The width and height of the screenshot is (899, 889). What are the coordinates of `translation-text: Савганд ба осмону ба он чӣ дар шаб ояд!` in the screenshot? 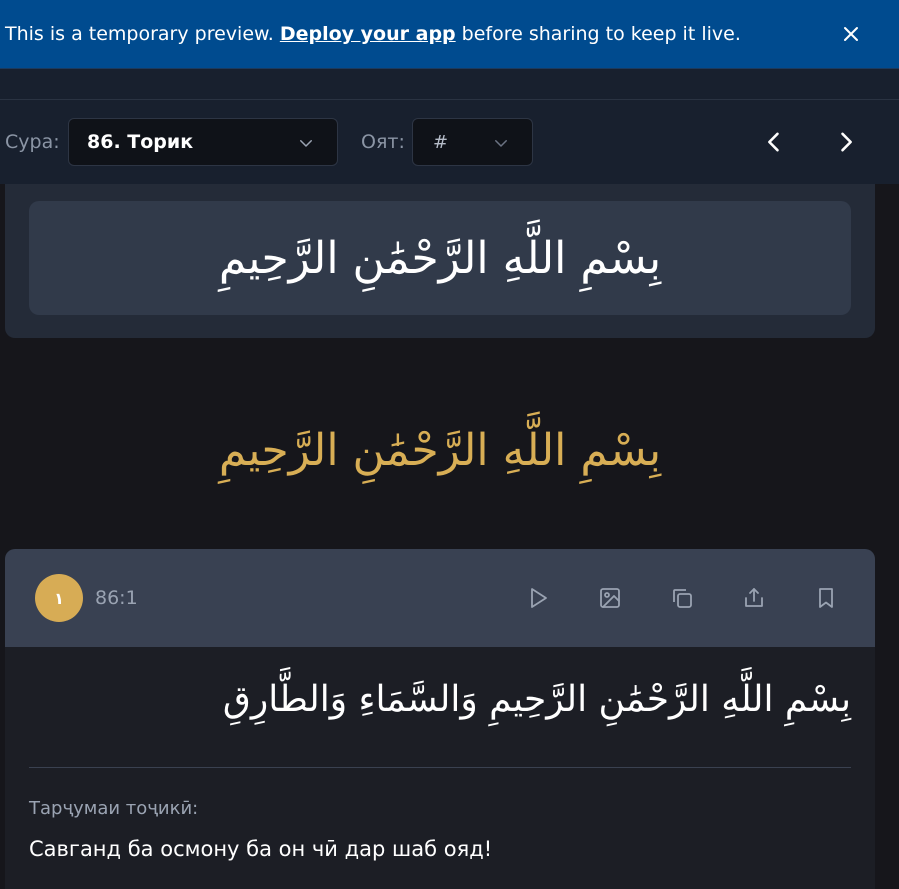 It's located at (261, 849).